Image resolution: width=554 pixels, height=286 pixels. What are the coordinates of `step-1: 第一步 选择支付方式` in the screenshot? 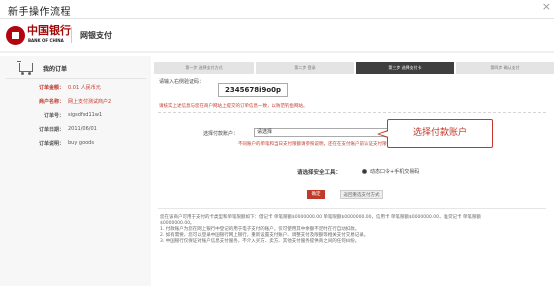 It's located at (204, 68).